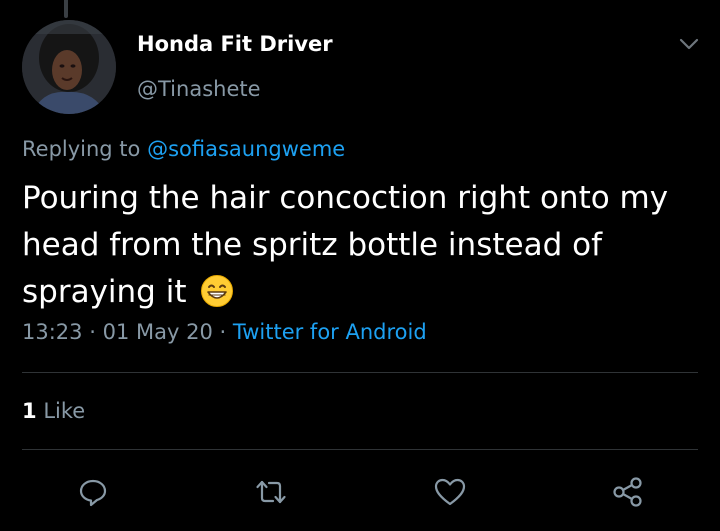 Image resolution: width=720 pixels, height=531 pixels. I want to click on tweet-date: 01 May 20, so click(157, 332).